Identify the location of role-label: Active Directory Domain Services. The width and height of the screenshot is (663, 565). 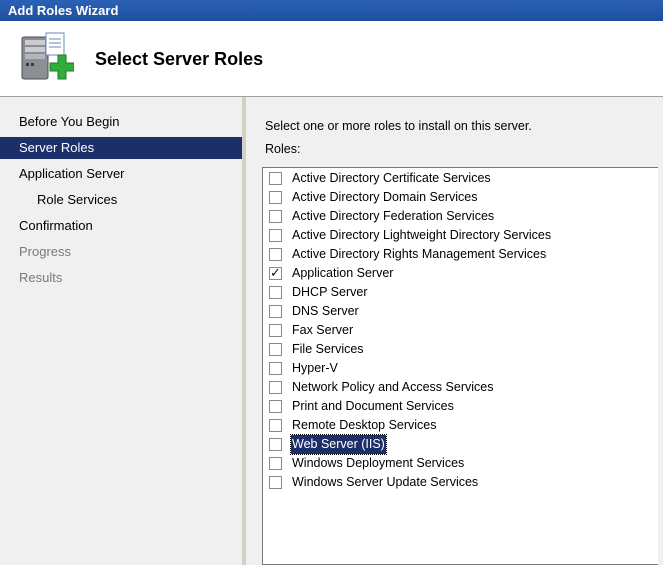
(385, 197).